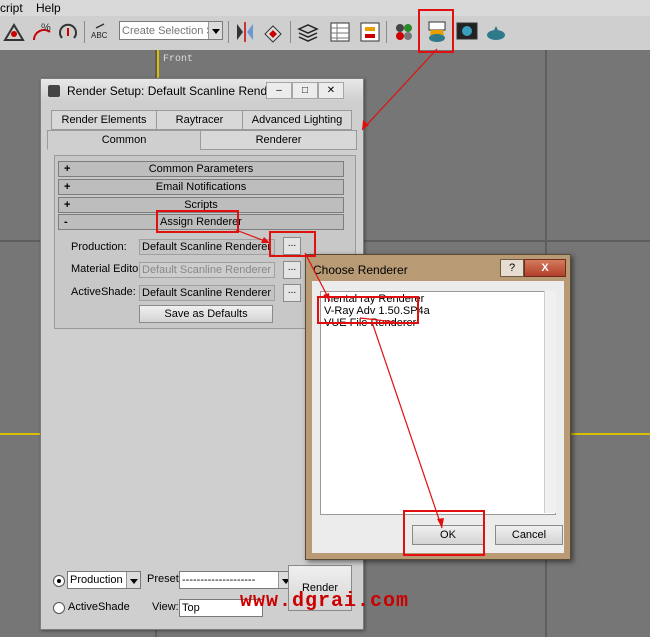 The height and width of the screenshot is (637, 650). Describe the element at coordinates (325, 601) in the screenshot. I see `watermark: www.dgrai.com` at that location.